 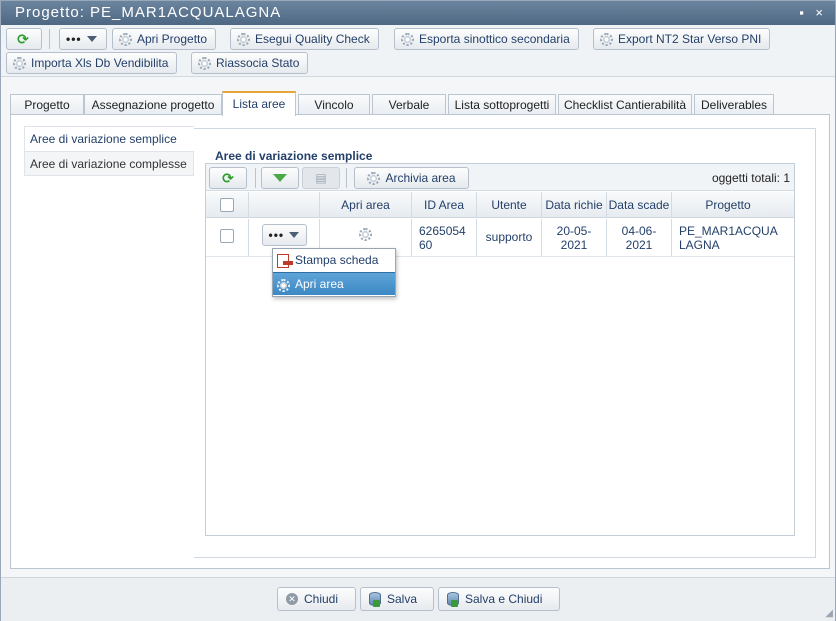 What do you see at coordinates (100, 63) in the screenshot?
I see `importa-xls-label: Importa Xls Db Vendibilita` at bounding box center [100, 63].